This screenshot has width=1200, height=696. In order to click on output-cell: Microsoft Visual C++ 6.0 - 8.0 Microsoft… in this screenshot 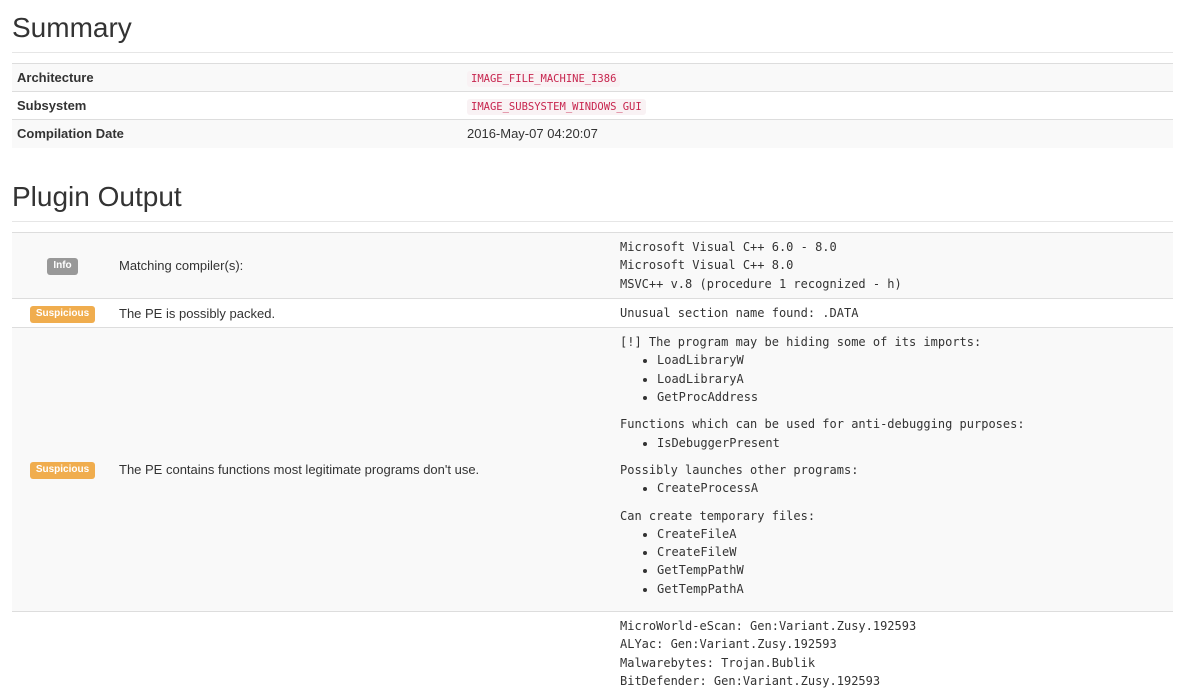, I will do `click(893, 265)`.